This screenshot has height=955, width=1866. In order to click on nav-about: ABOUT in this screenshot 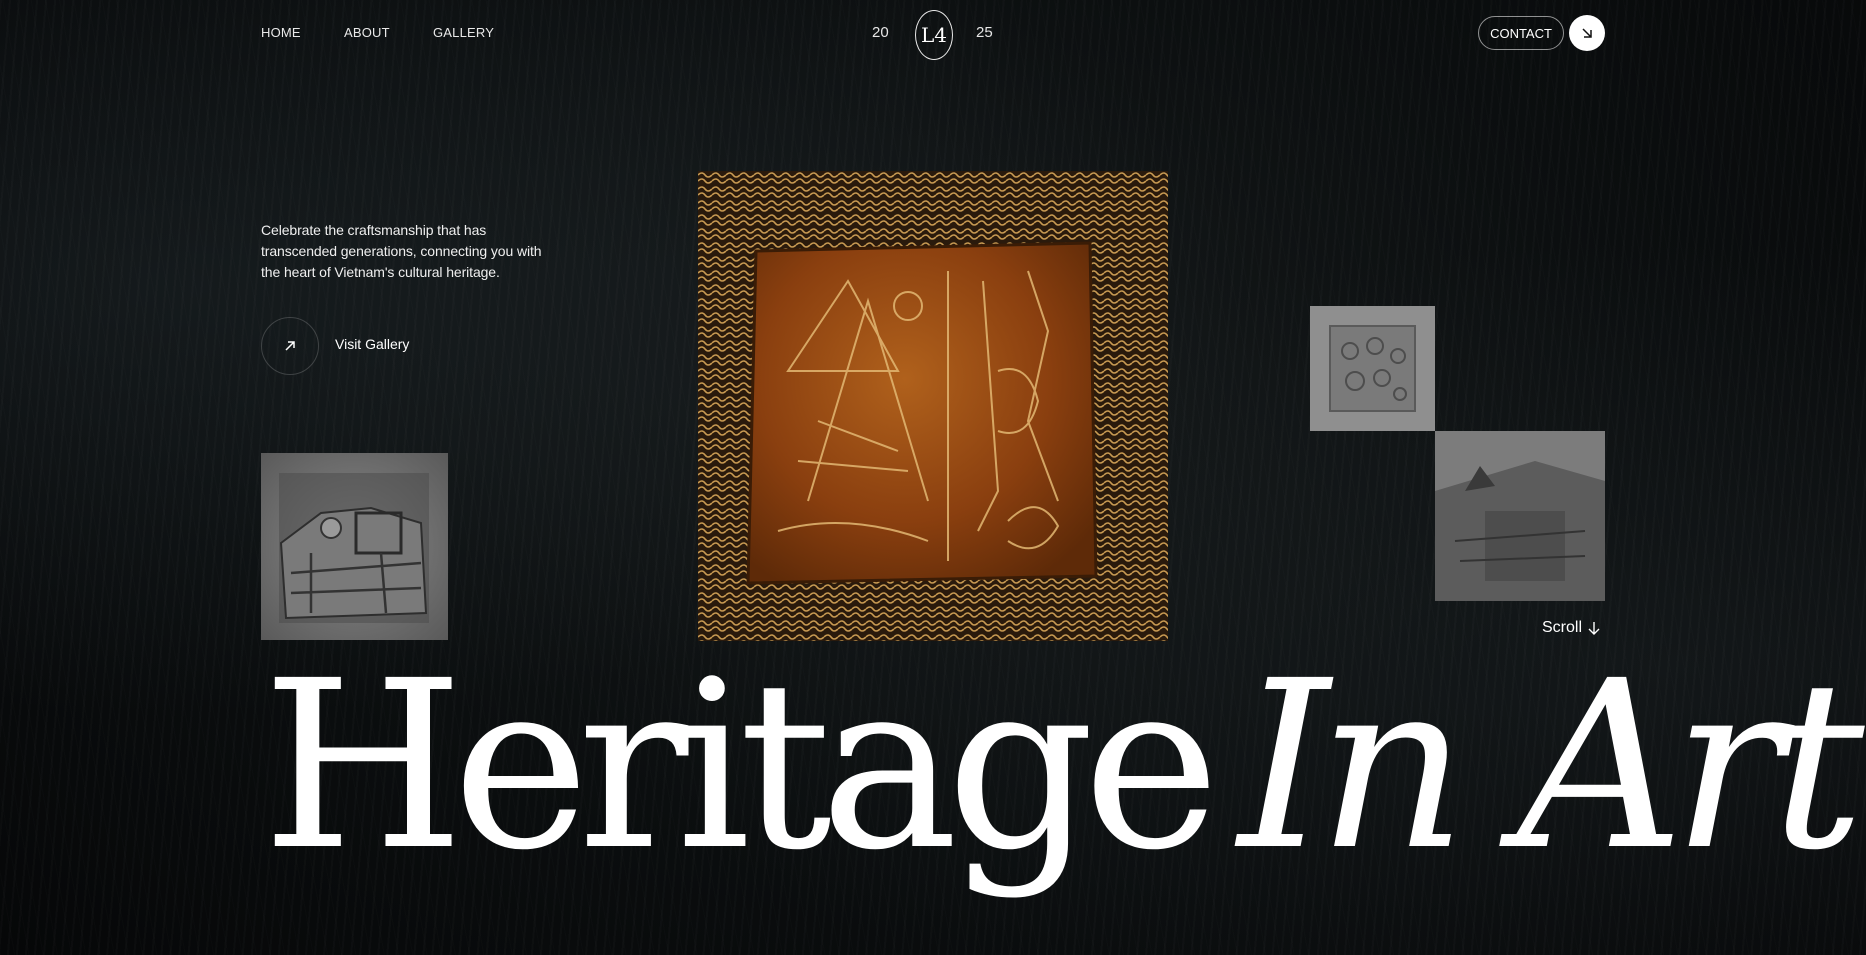, I will do `click(367, 32)`.